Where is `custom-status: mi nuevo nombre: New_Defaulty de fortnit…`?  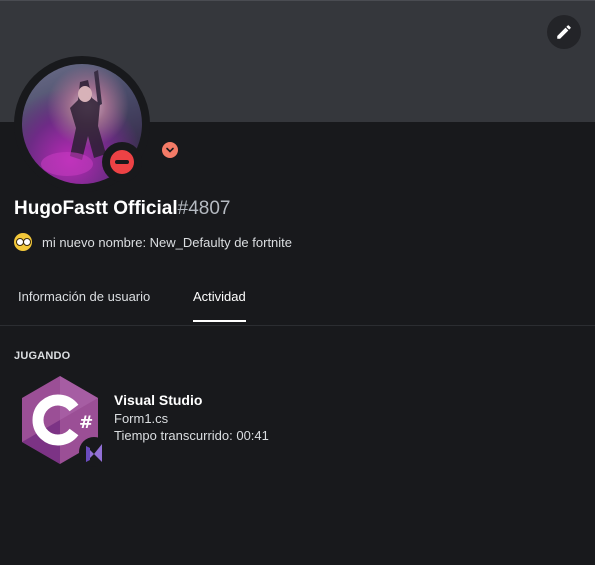 custom-status: mi nuevo nombre: New_Defaulty de fortnit… is located at coordinates (153, 242).